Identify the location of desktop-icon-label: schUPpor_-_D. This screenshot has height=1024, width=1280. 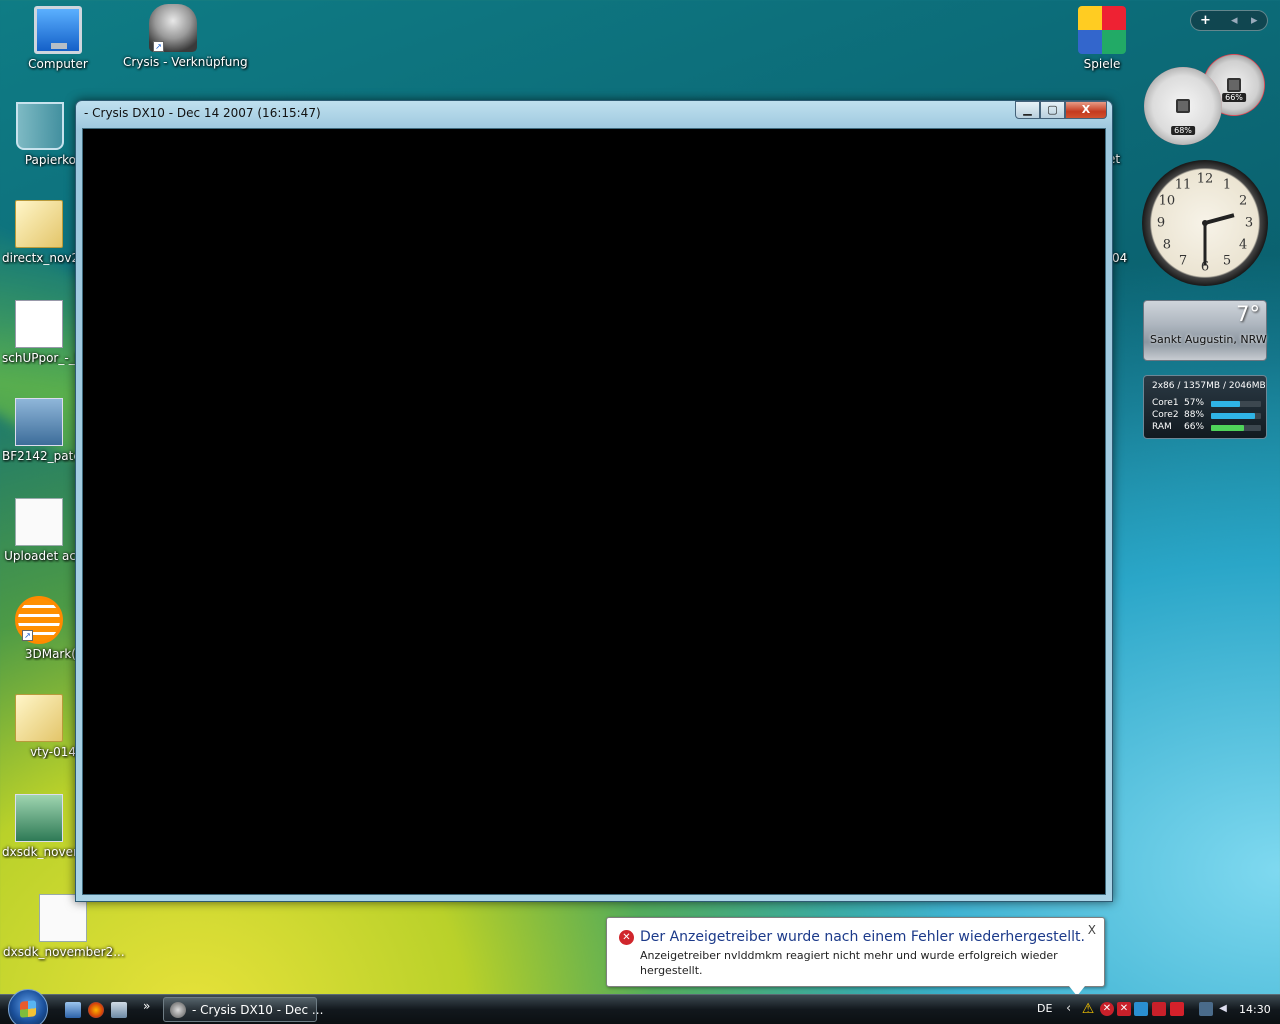
(39, 358).